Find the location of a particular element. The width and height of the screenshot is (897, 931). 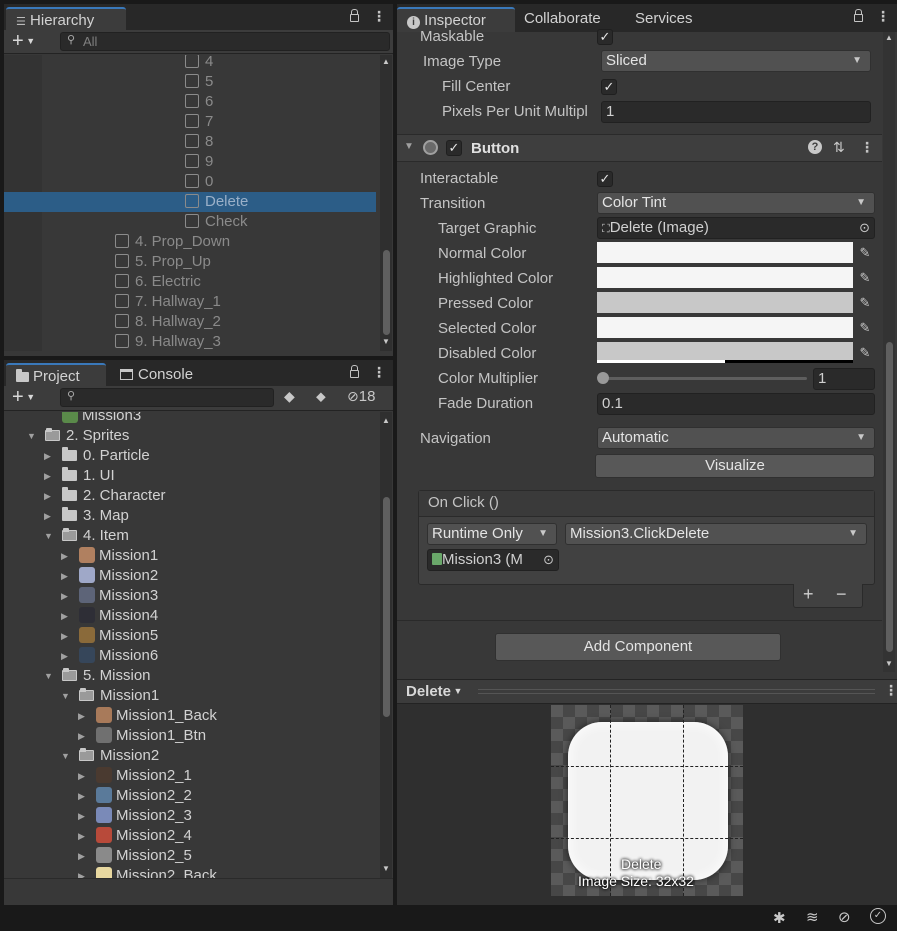

runtime-dropdown: Runtime Only ▼ is located at coordinates (492, 534).